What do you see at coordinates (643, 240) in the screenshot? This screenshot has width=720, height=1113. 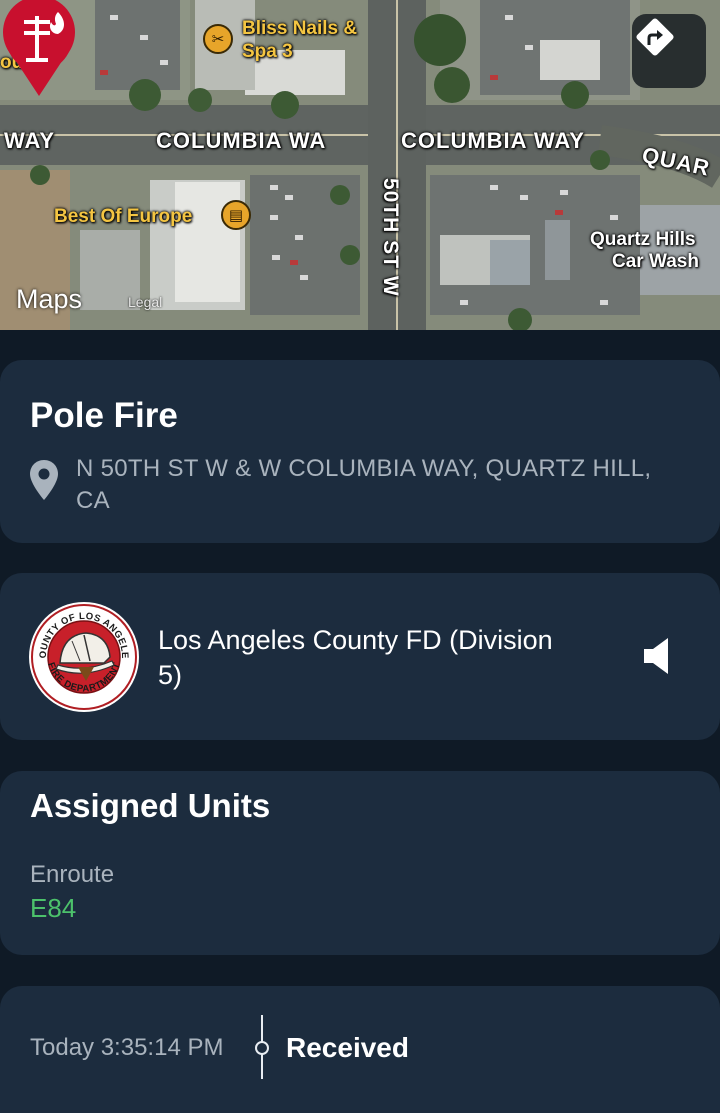 I see `poi-label-car-wash-1: Quartz Hills` at bounding box center [643, 240].